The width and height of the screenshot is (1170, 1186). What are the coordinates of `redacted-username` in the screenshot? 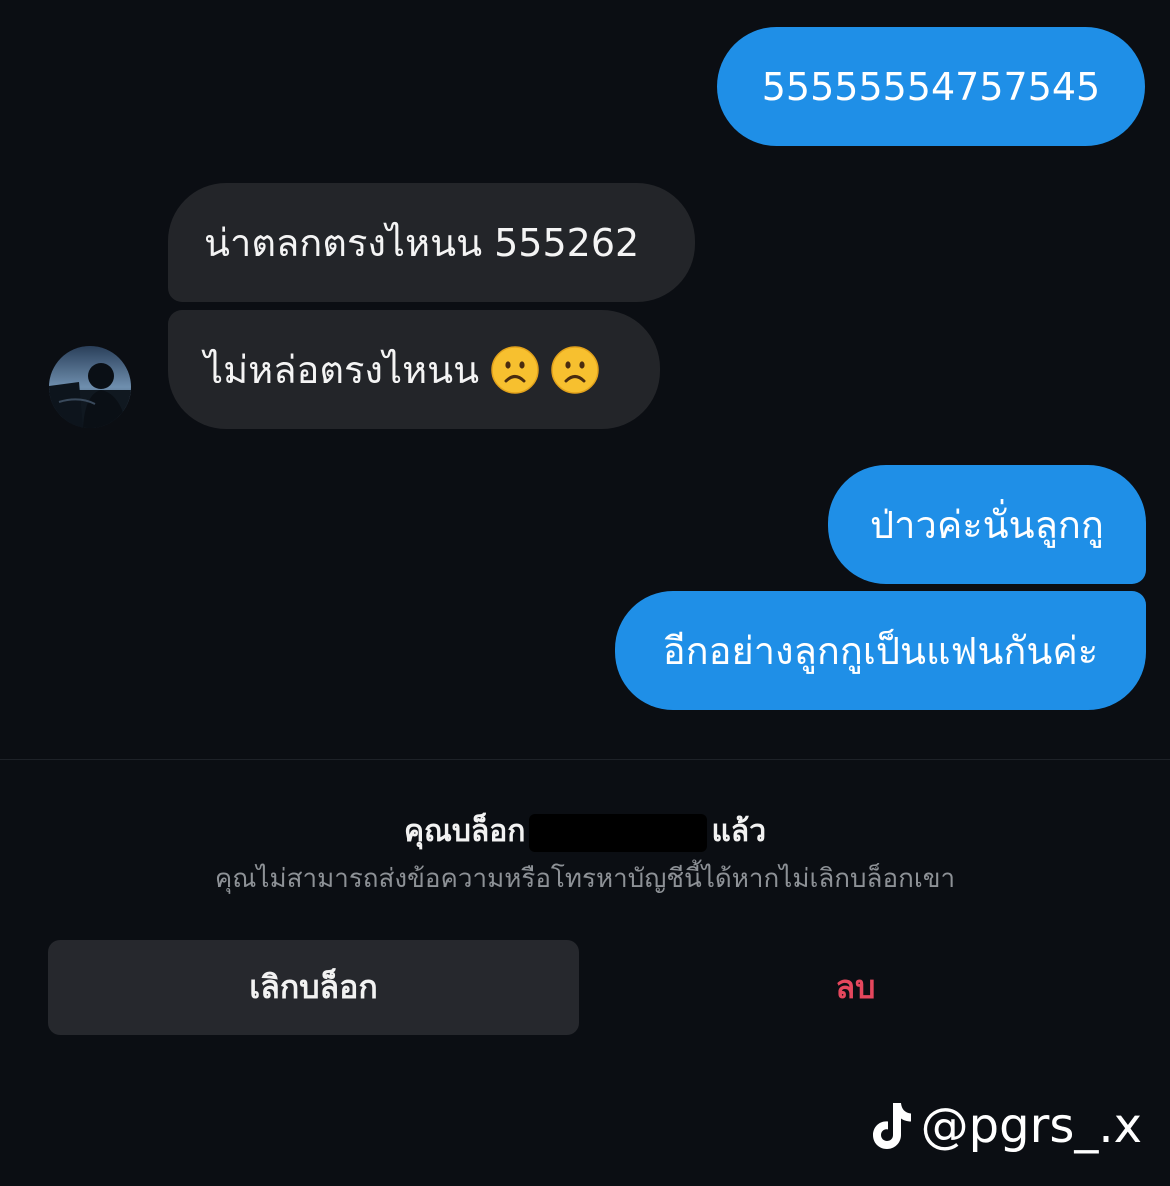 It's located at (618, 832).